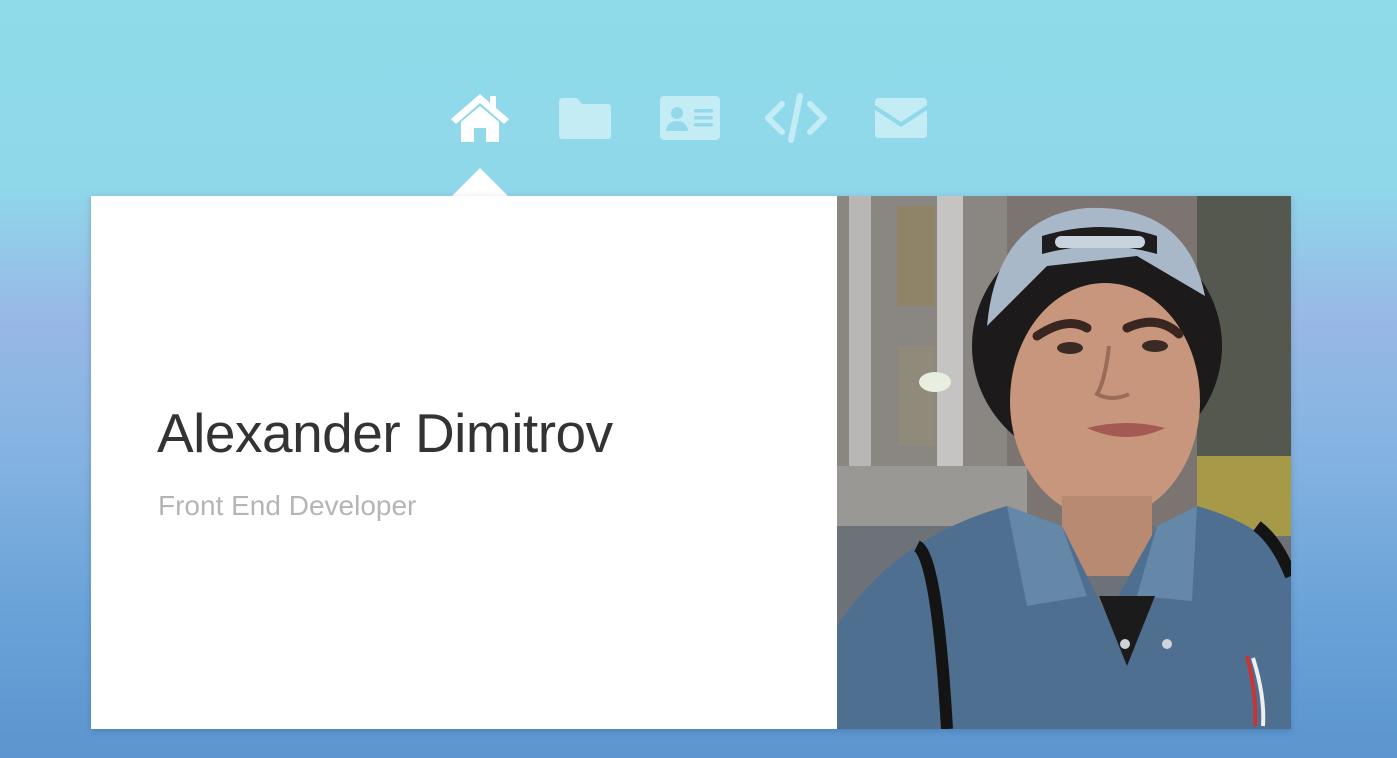 This screenshot has height=758, width=1397. Describe the element at coordinates (287, 505) in the screenshot. I see `profile-title: Front End Developer` at that location.